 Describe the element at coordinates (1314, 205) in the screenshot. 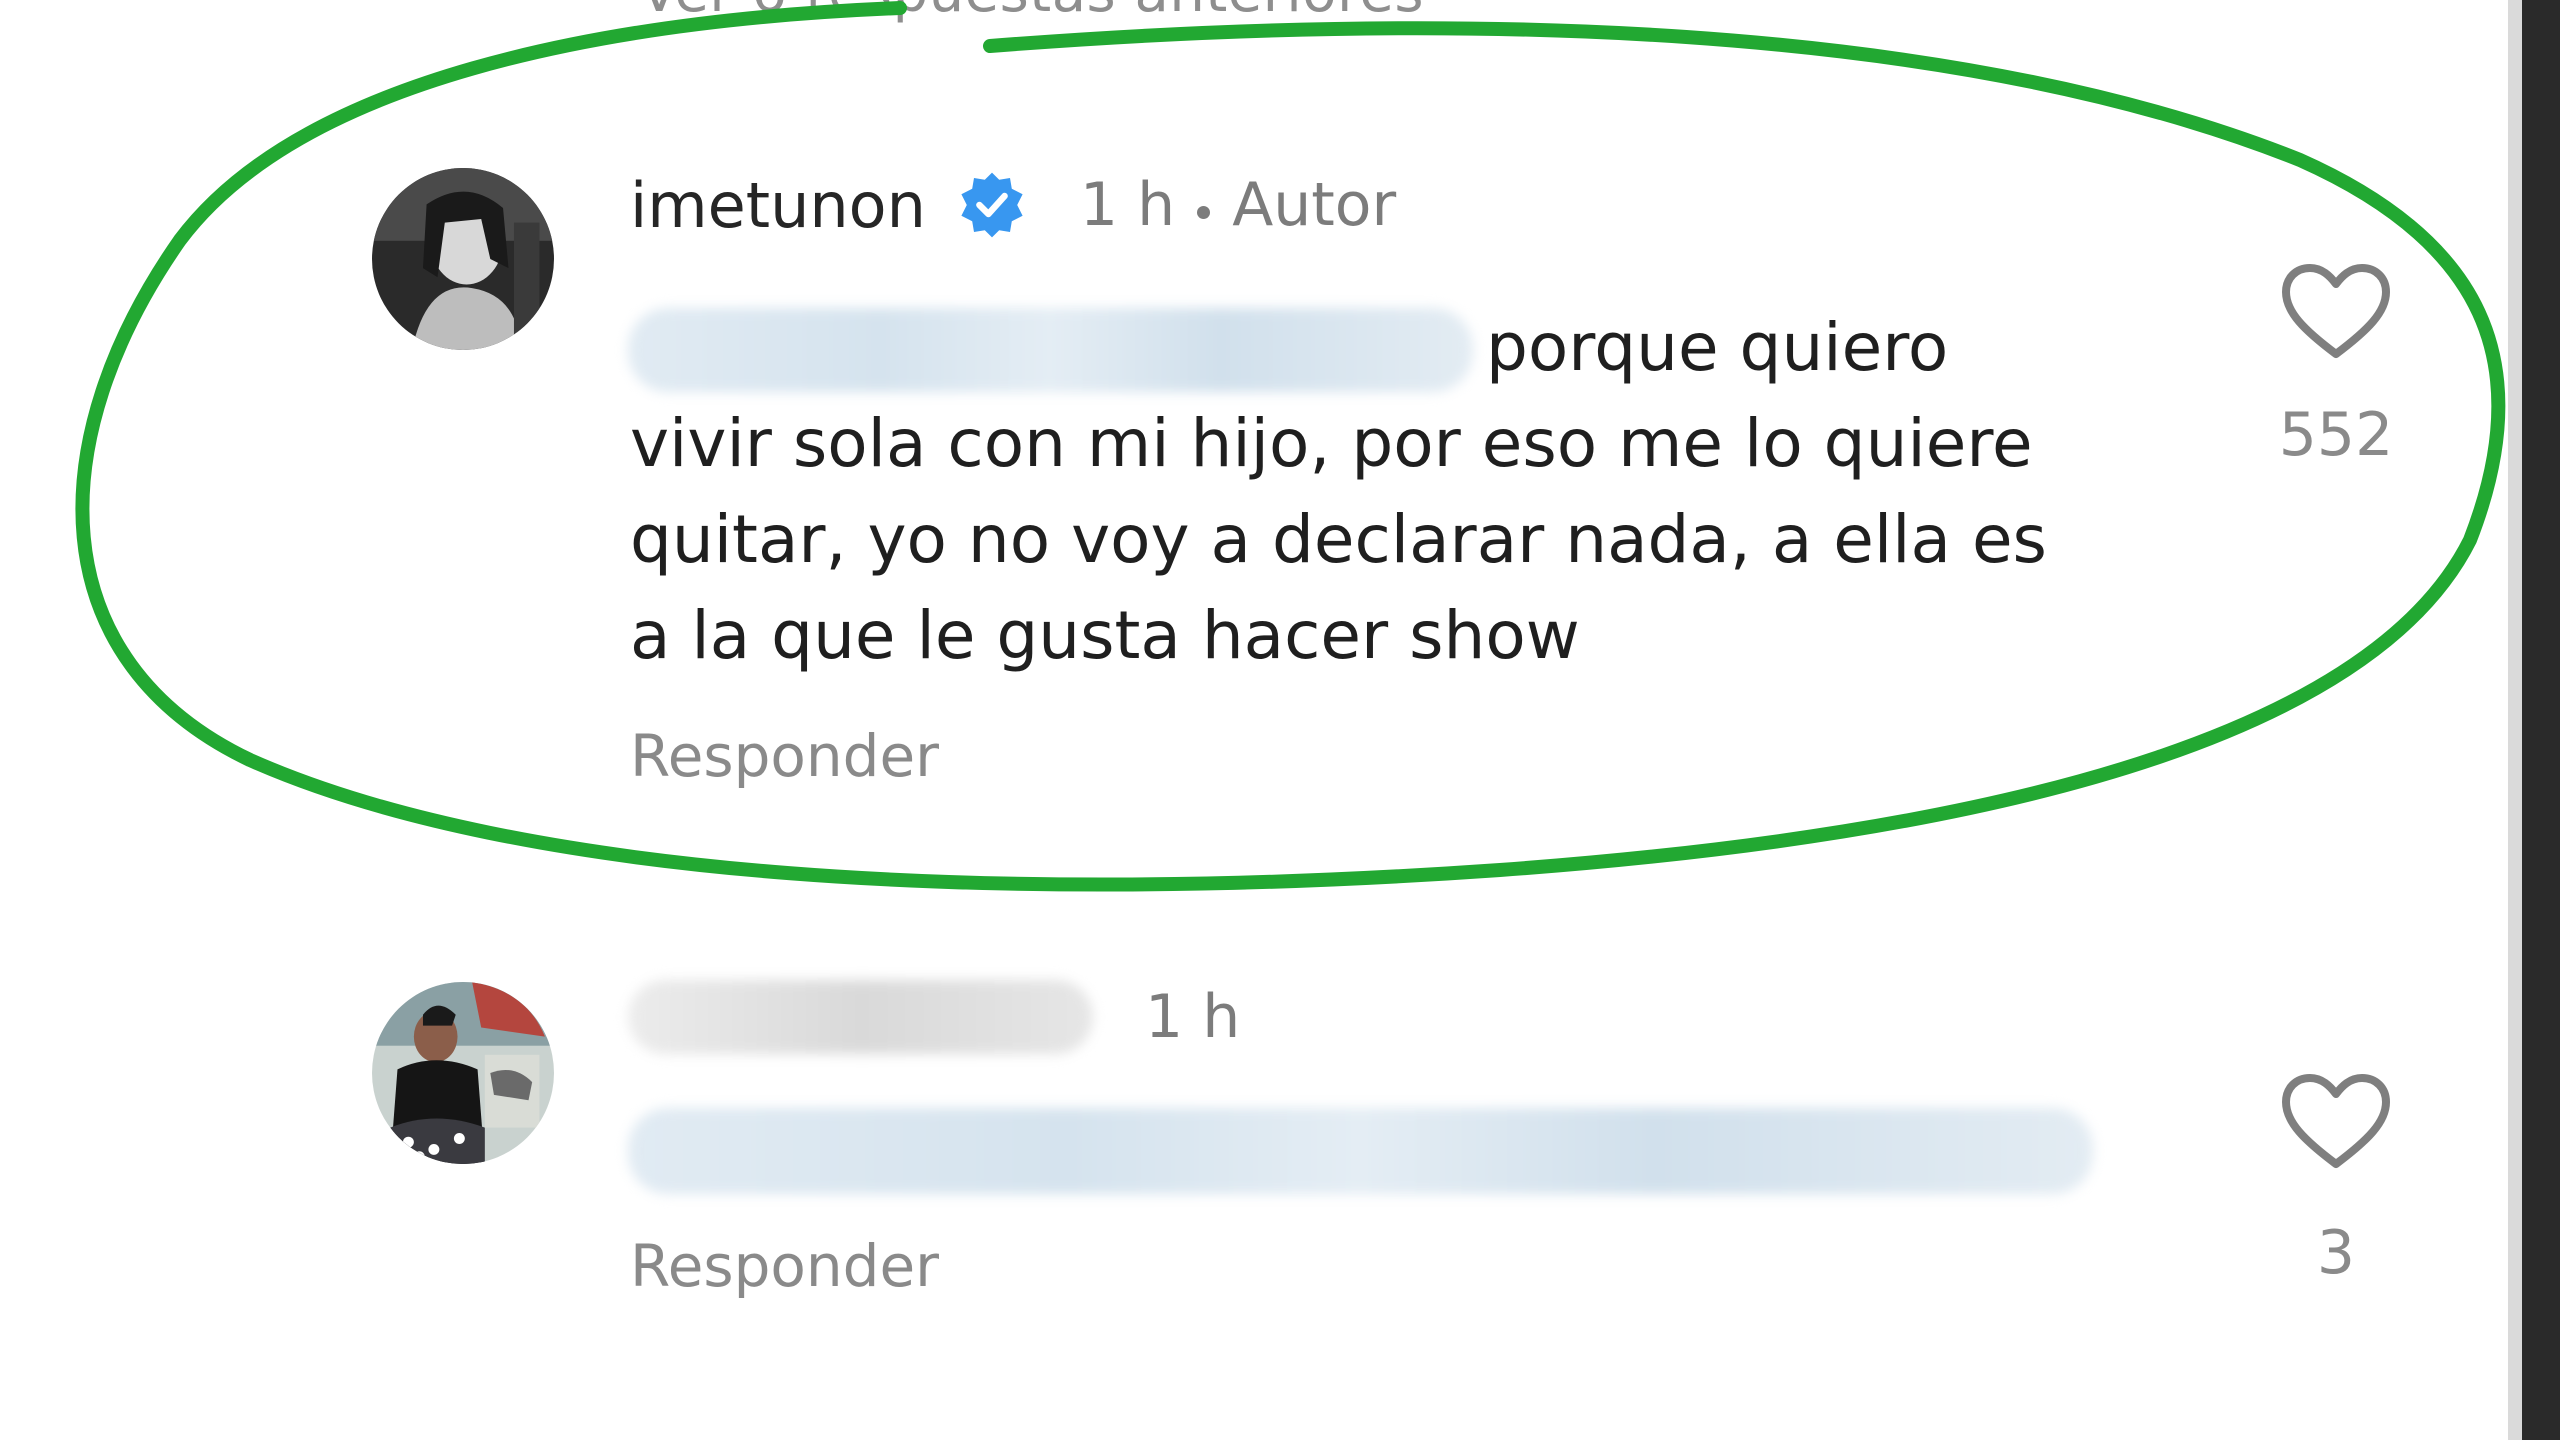

I see `author-badge: Autor` at that location.